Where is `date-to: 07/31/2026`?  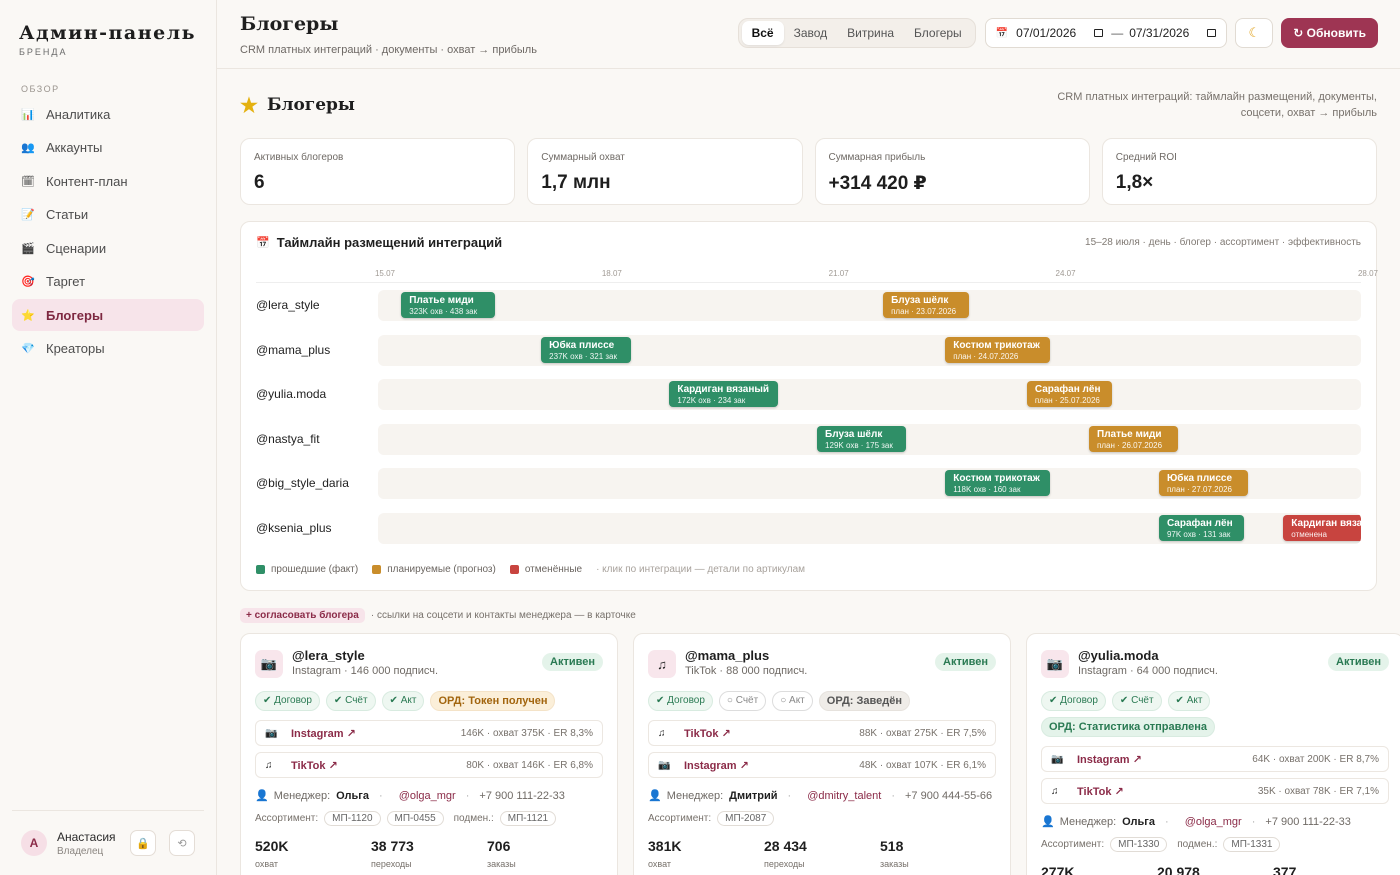
date-to: 07/31/2026 is located at coordinates (1159, 33).